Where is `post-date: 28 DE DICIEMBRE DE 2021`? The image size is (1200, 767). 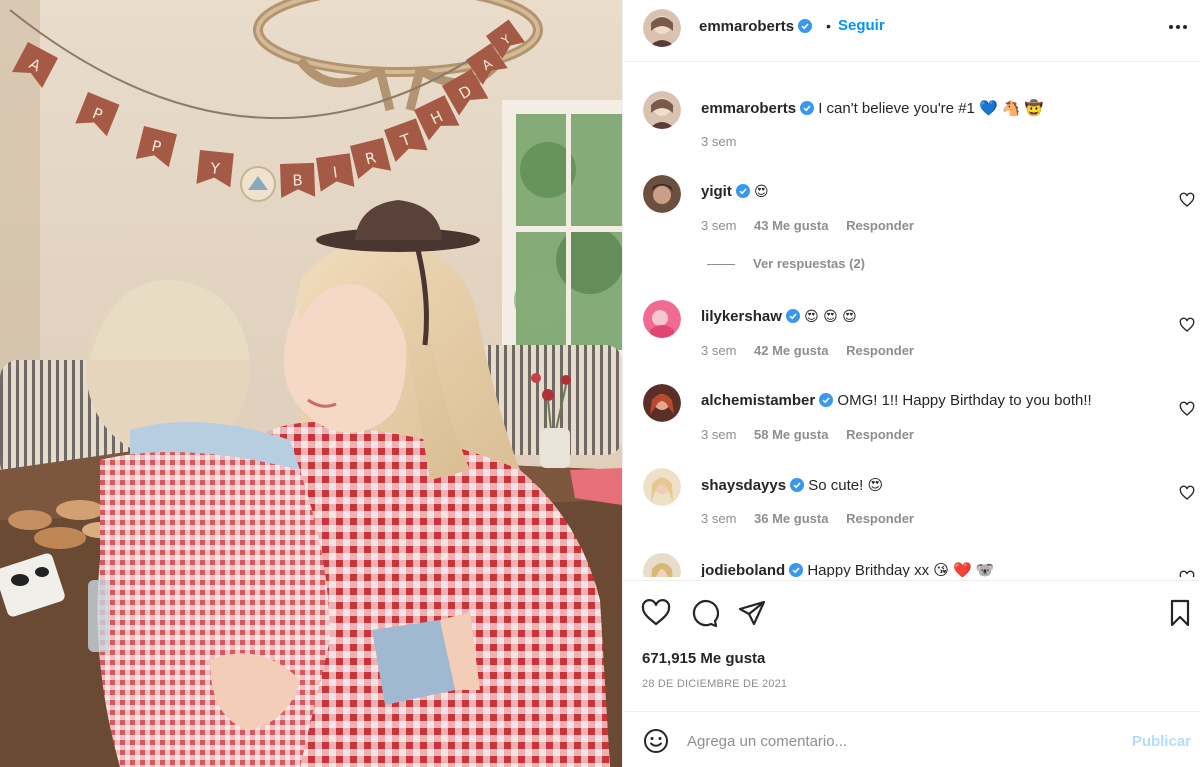 post-date: 28 DE DICIEMBRE DE 2021 is located at coordinates (714, 684).